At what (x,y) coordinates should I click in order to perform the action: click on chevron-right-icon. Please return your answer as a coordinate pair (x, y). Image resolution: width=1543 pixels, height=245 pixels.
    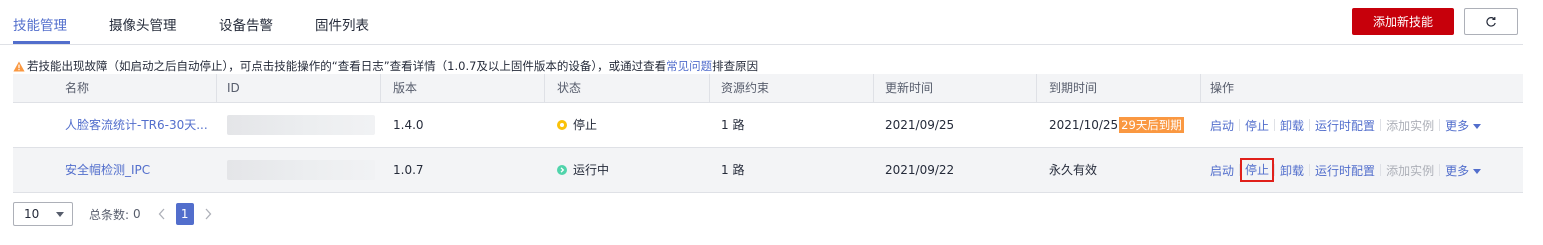
    Looking at the image, I should click on (208, 214).